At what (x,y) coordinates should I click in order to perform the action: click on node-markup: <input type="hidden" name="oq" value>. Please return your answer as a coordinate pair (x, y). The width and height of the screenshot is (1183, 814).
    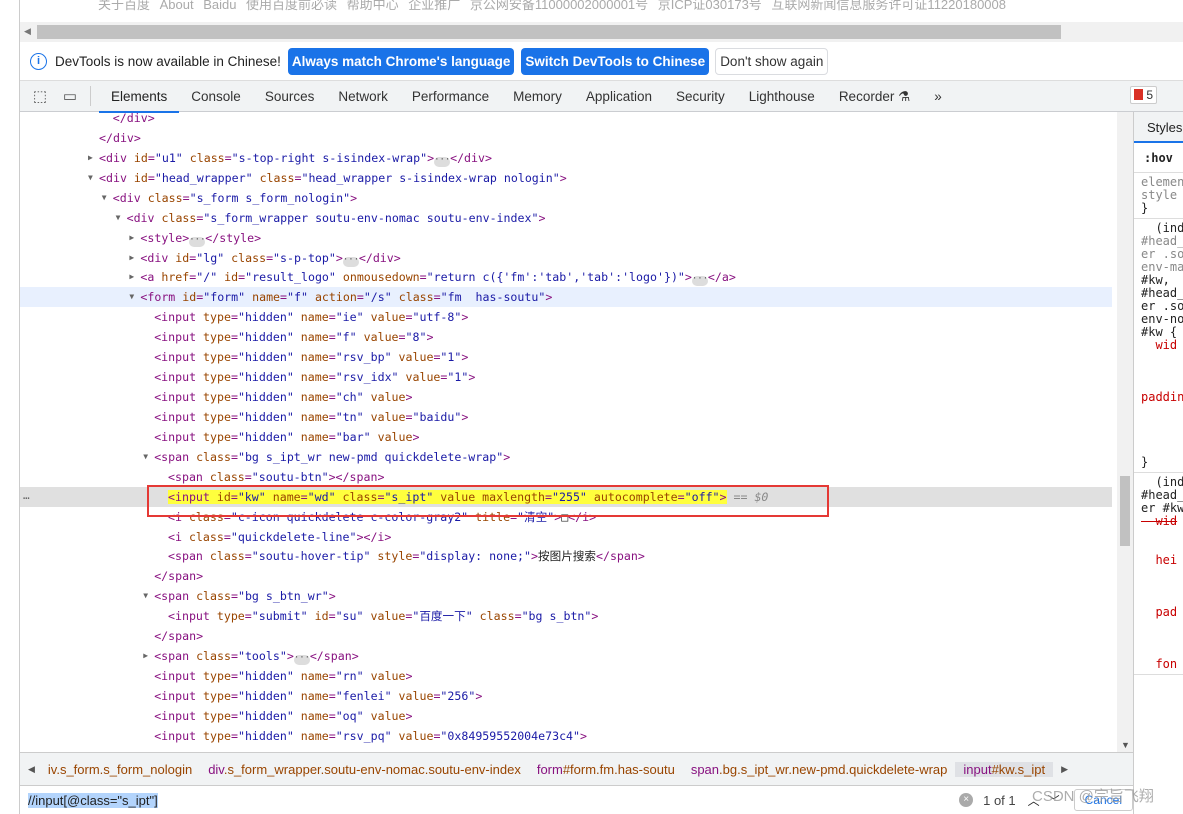
    Looking at the image, I should click on (283, 715).